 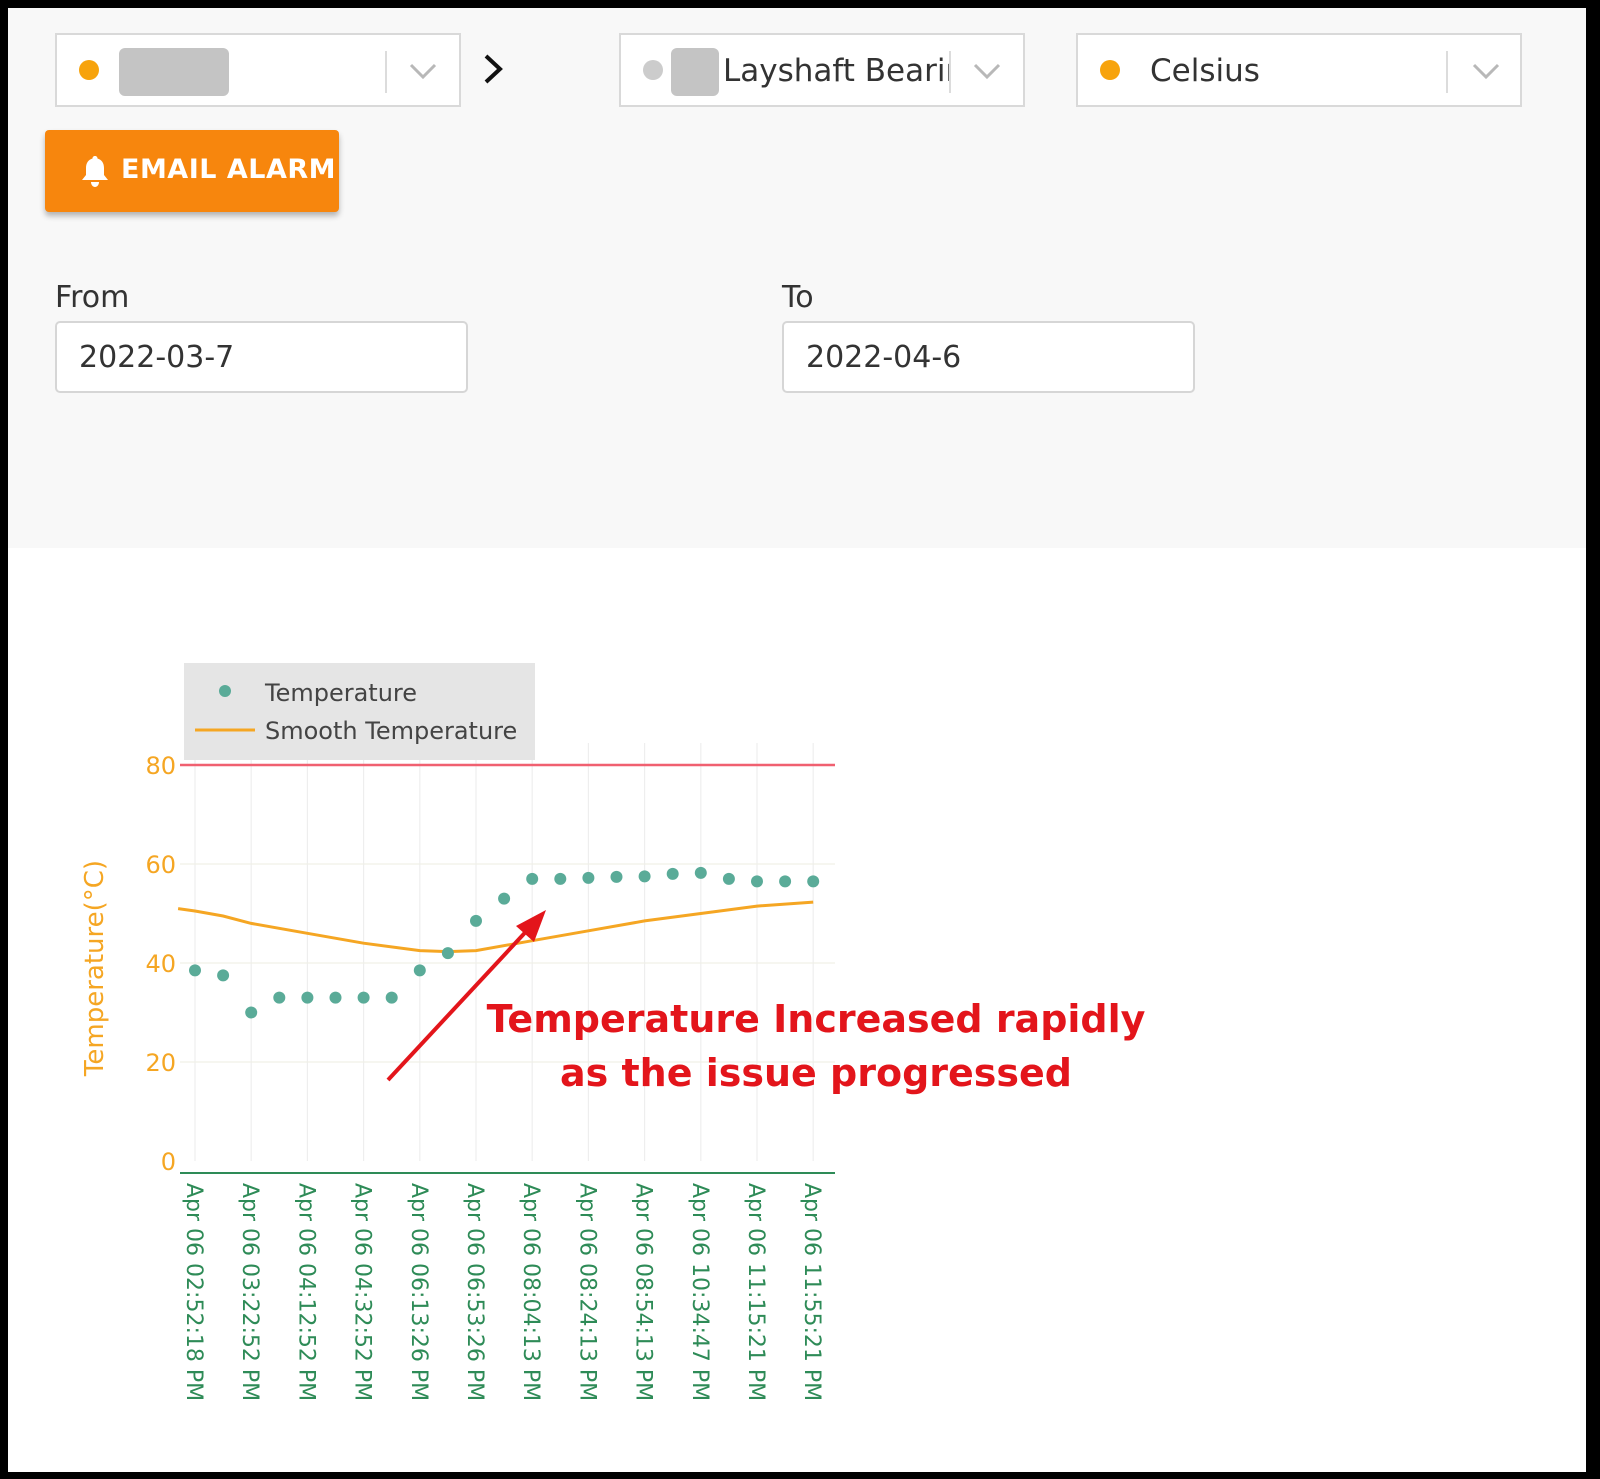 What do you see at coordinates (92, 297) in the screenshot?
I see `from-label: From` at bounding box center [92, 297].